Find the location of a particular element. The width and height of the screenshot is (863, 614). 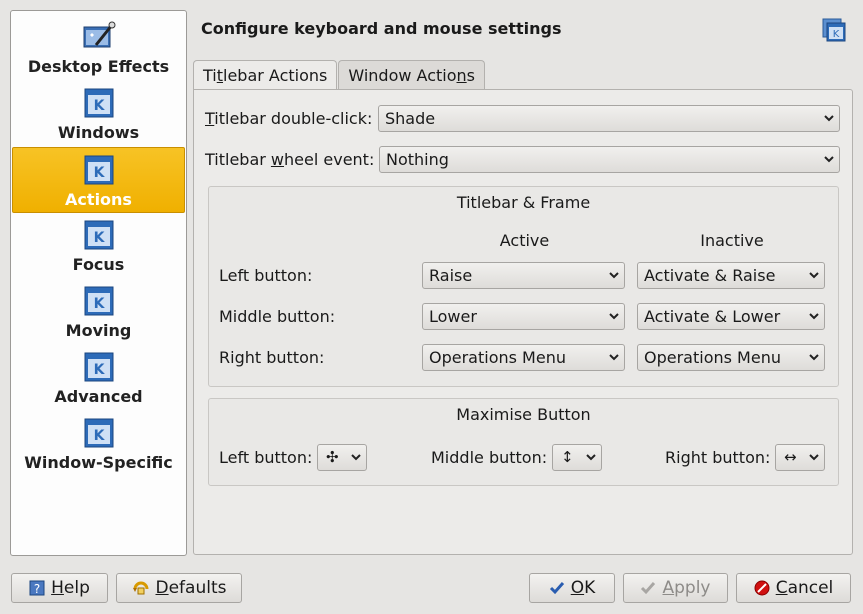

tab-titlebar-actions: Titlebar Actions is located at coordinates (265, 75).